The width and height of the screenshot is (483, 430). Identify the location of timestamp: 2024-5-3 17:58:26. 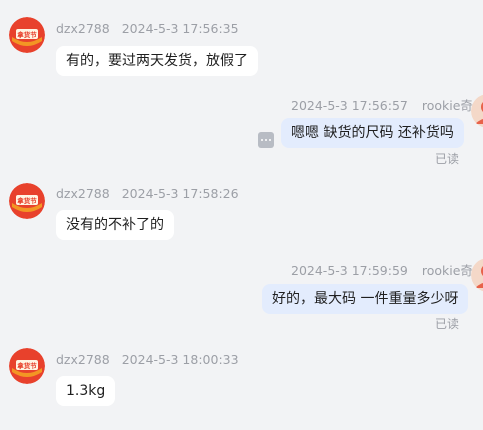
(180, 193).